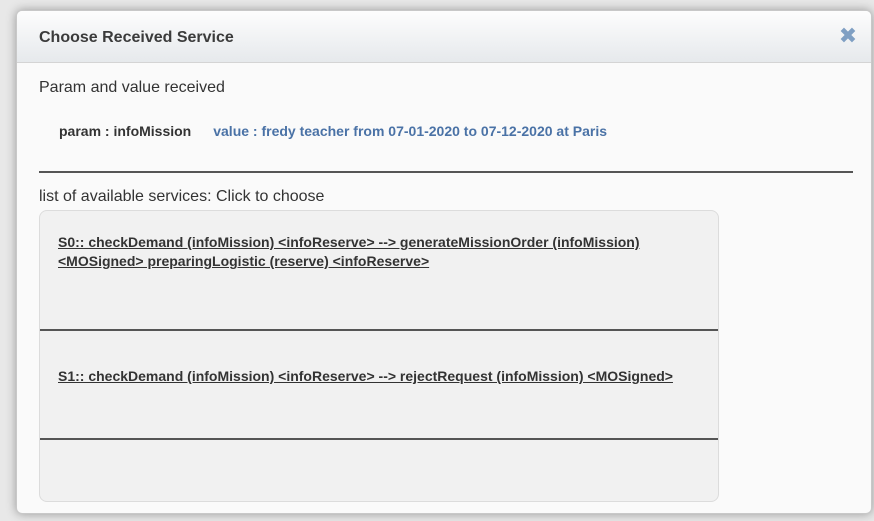 The image size is (874, 521). What do you see at coordinates (132, 87) in the screenshot?
I see `received-heading: Param and value received` at bounding box center [132, 87].